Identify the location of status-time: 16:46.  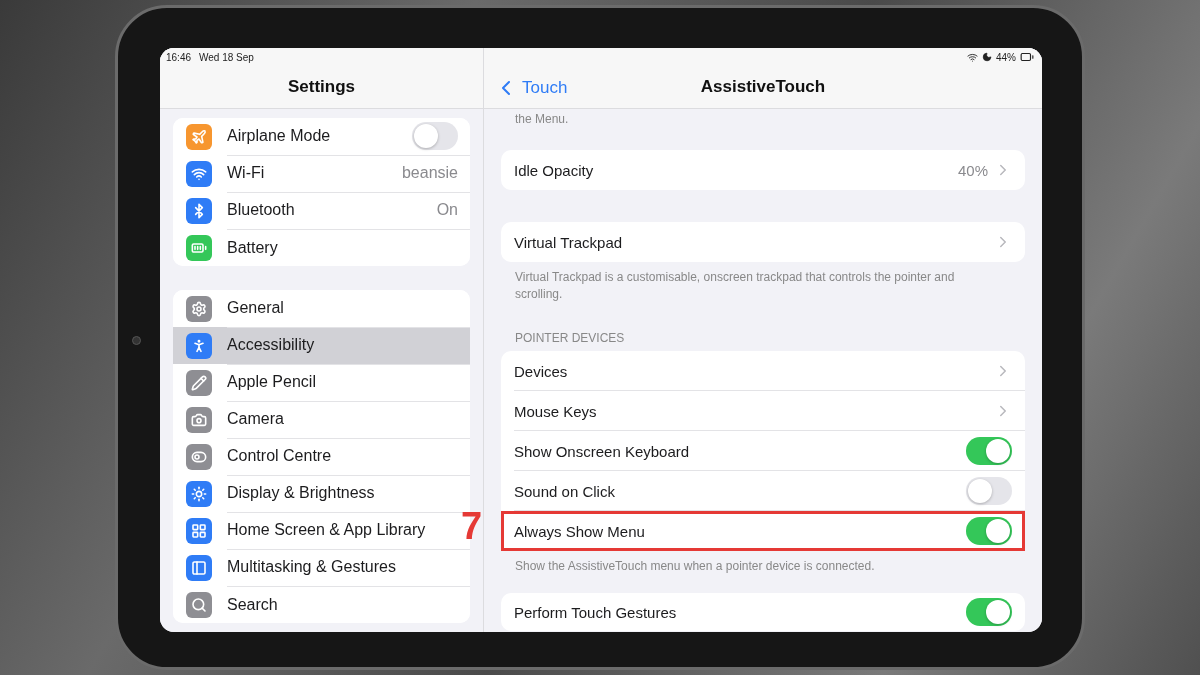
(179, 57).